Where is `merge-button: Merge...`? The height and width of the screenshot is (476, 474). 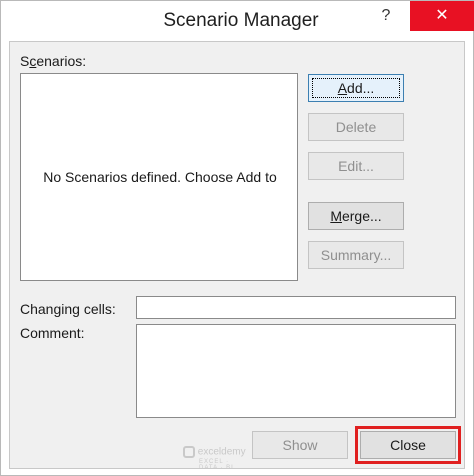
merge-button: Merge... is located at coordinates (356, 216).